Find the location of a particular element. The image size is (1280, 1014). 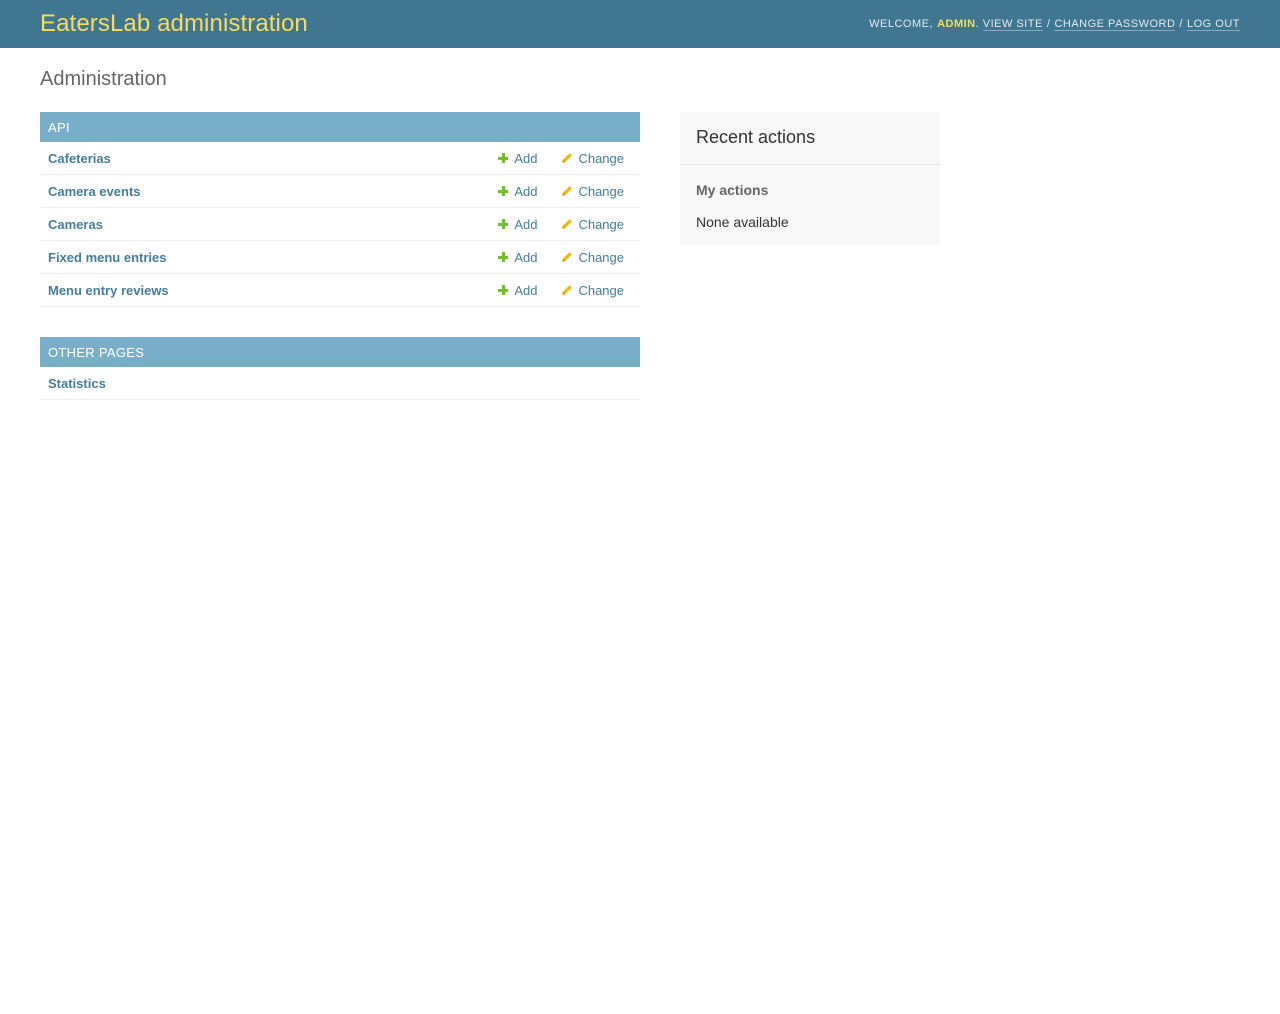

model-row-fixed-menu-entries: Fixed menu entries Add Change is located at coordinates (340, 257).